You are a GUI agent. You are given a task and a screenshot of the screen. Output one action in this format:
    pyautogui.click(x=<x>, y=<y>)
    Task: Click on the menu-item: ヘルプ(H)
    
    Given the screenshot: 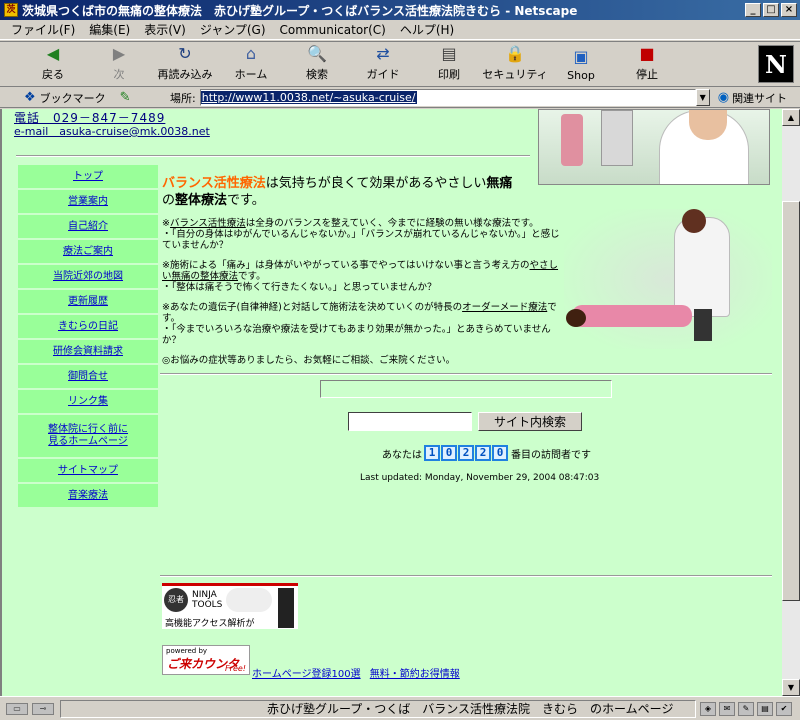 What is the action you would take?
    pyautogui.click(x=427, y=29)
    